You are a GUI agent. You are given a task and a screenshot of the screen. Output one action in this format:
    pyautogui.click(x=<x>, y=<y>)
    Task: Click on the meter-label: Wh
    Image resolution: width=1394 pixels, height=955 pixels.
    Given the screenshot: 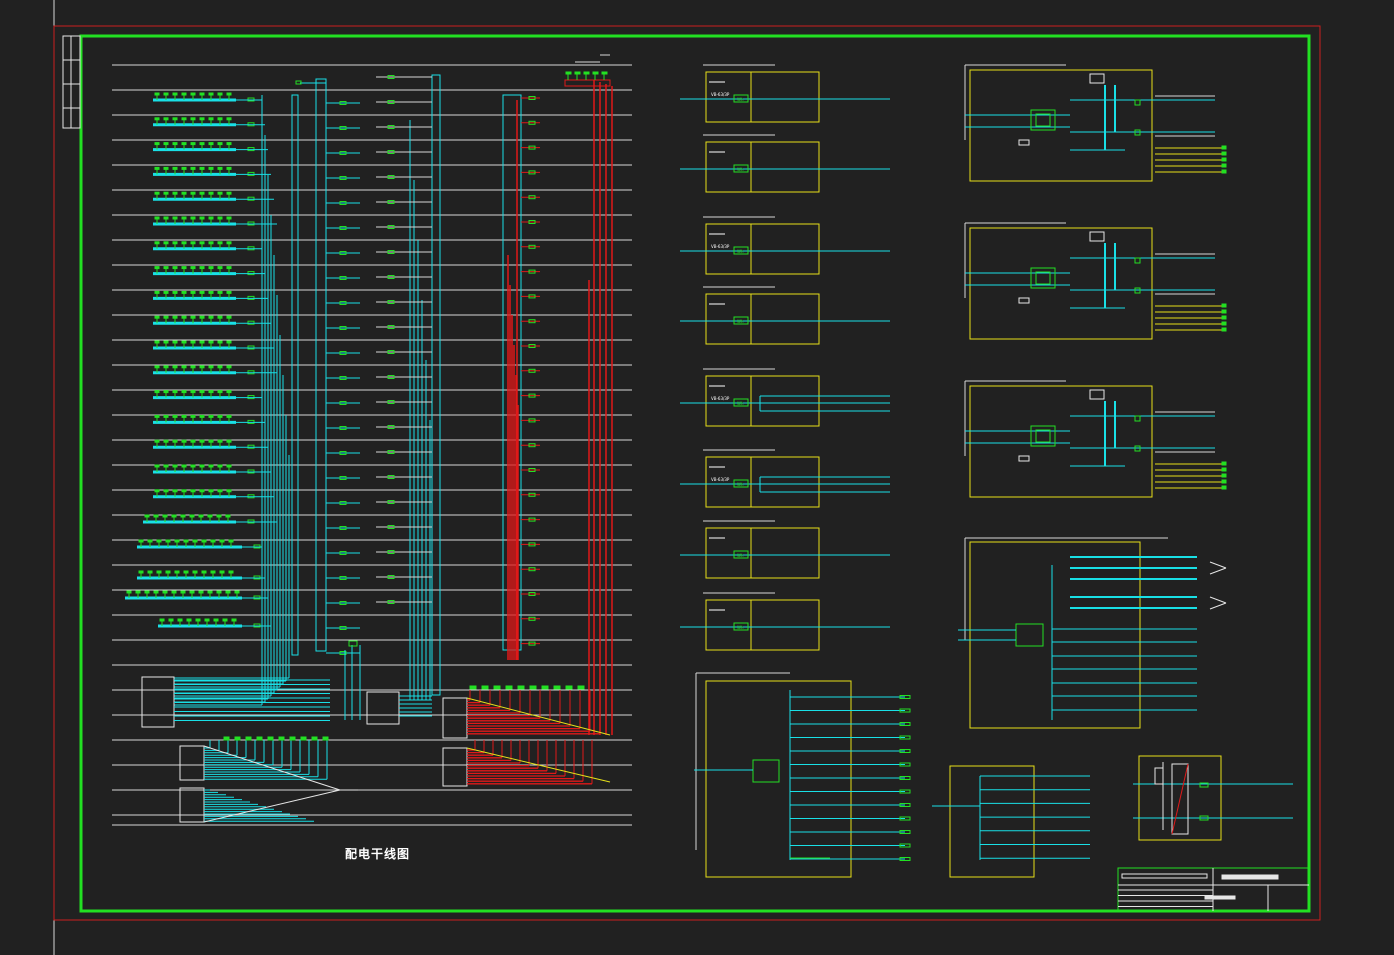 What is the action you would take?
    pyautogui.click(x=740, y=627)
    